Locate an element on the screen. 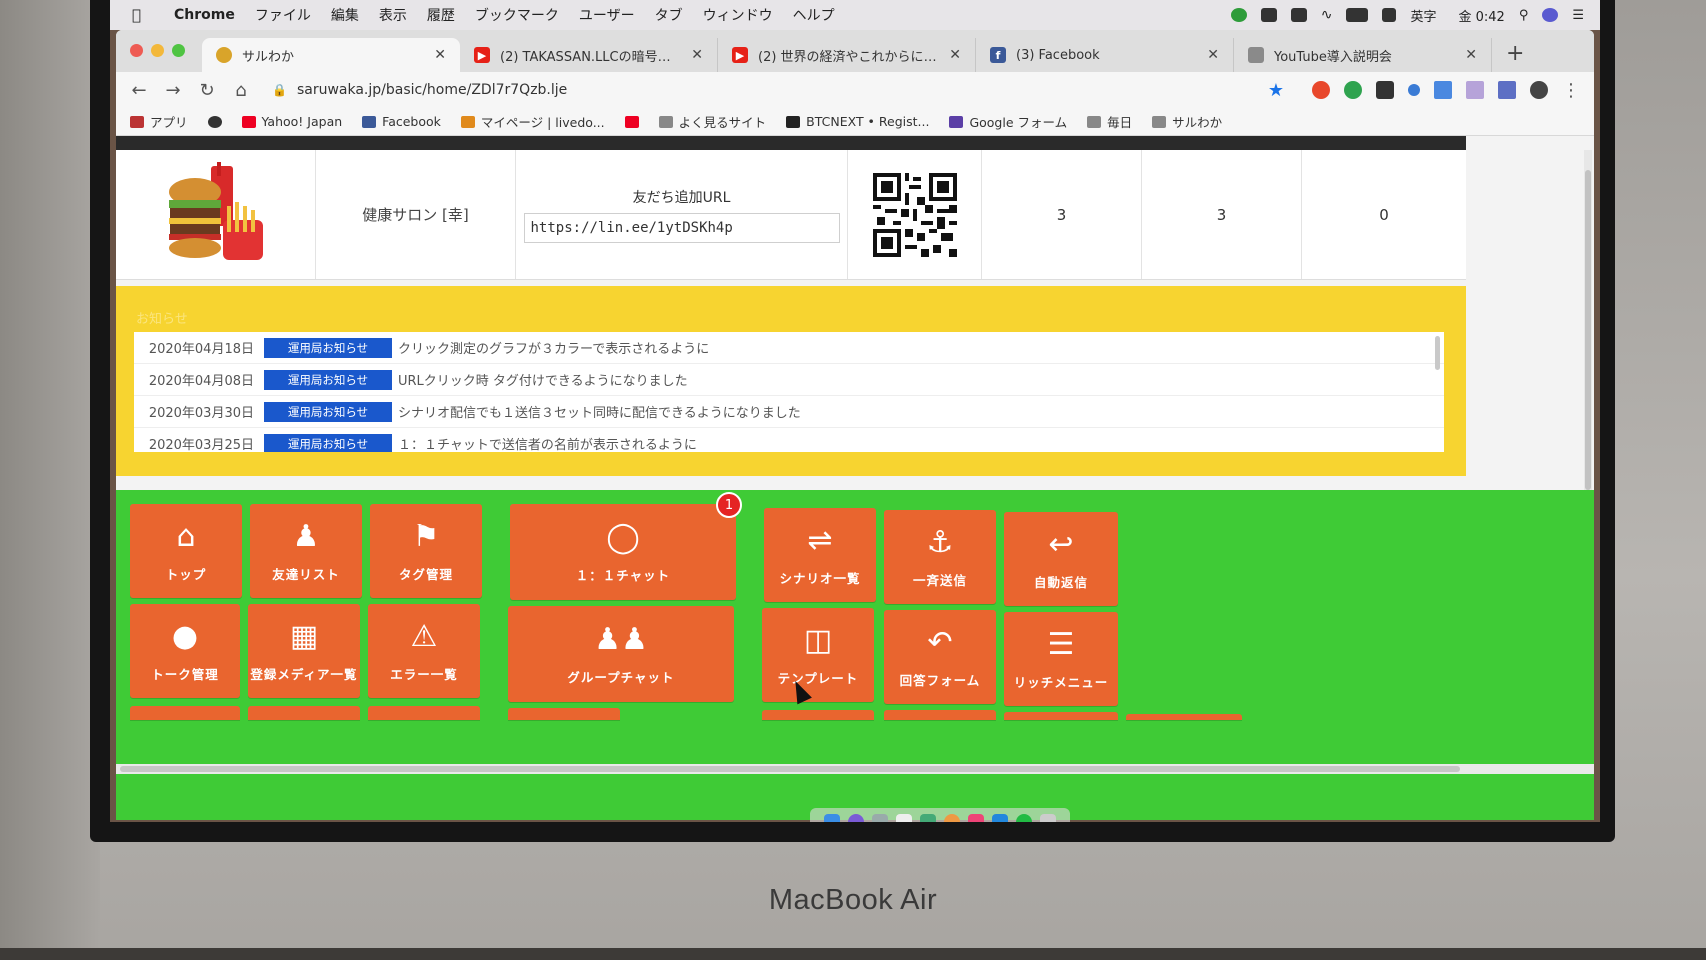 The image size is (1706, 960). launchpad-icon is located at coordinates (880, 818).